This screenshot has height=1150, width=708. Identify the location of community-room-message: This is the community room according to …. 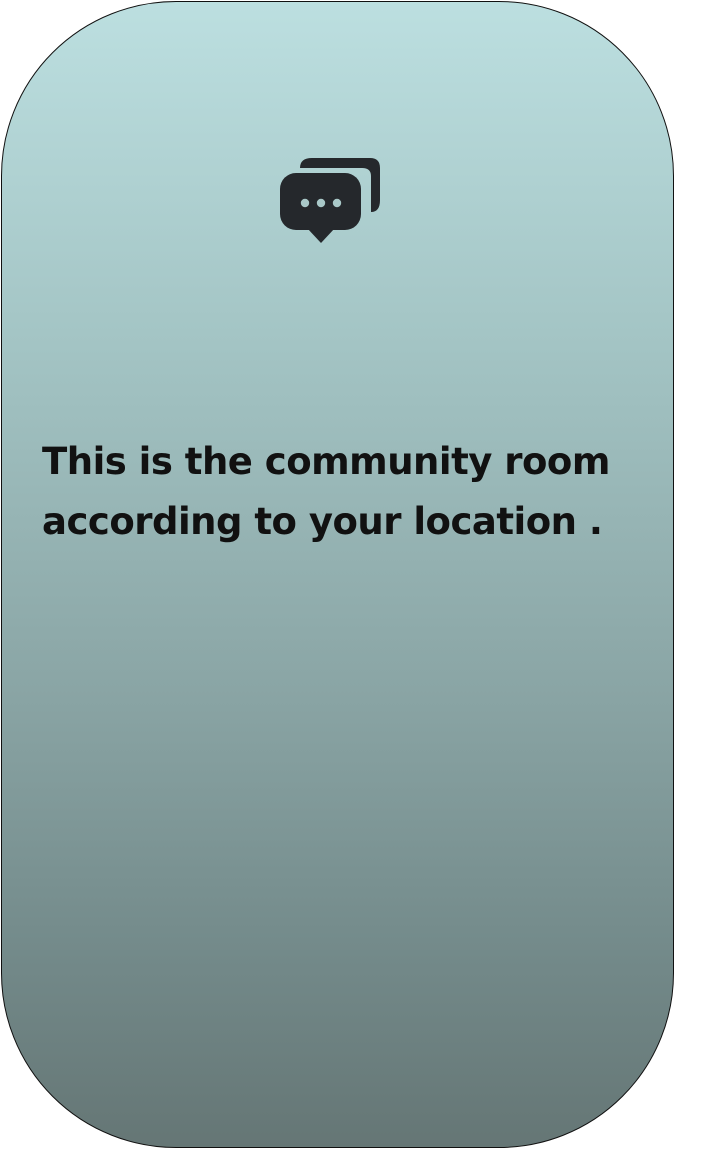
(326, 491).